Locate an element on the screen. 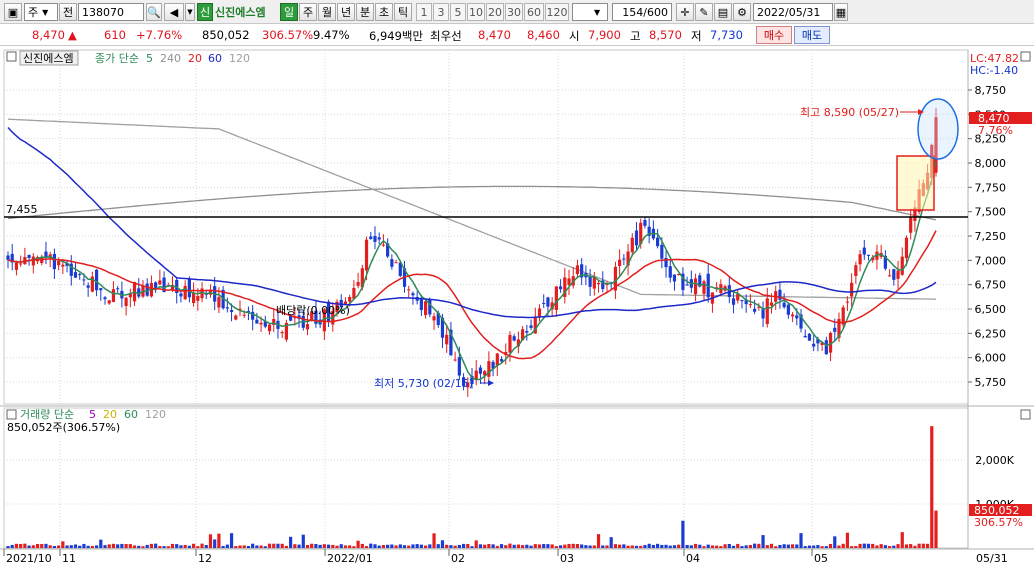 This screenshot has height=568, width=1034. price-tick-label: 7,250 is located at coordinates (991, 236).